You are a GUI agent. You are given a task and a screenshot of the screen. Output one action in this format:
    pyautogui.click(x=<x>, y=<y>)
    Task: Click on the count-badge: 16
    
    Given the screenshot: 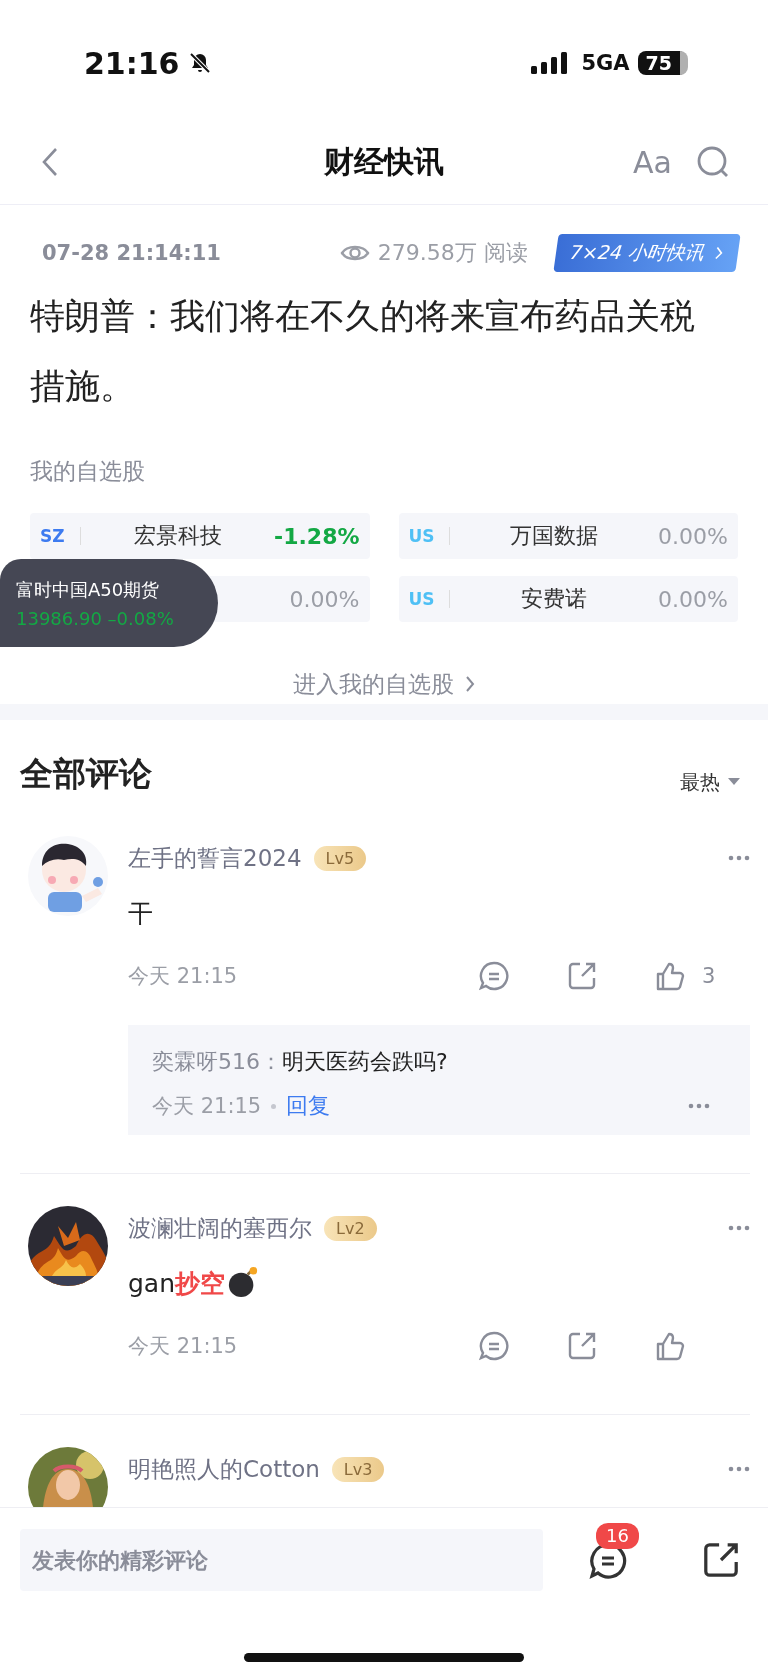 What is the action you would take?
    pyautogui.click(x=617, y=1536)
    